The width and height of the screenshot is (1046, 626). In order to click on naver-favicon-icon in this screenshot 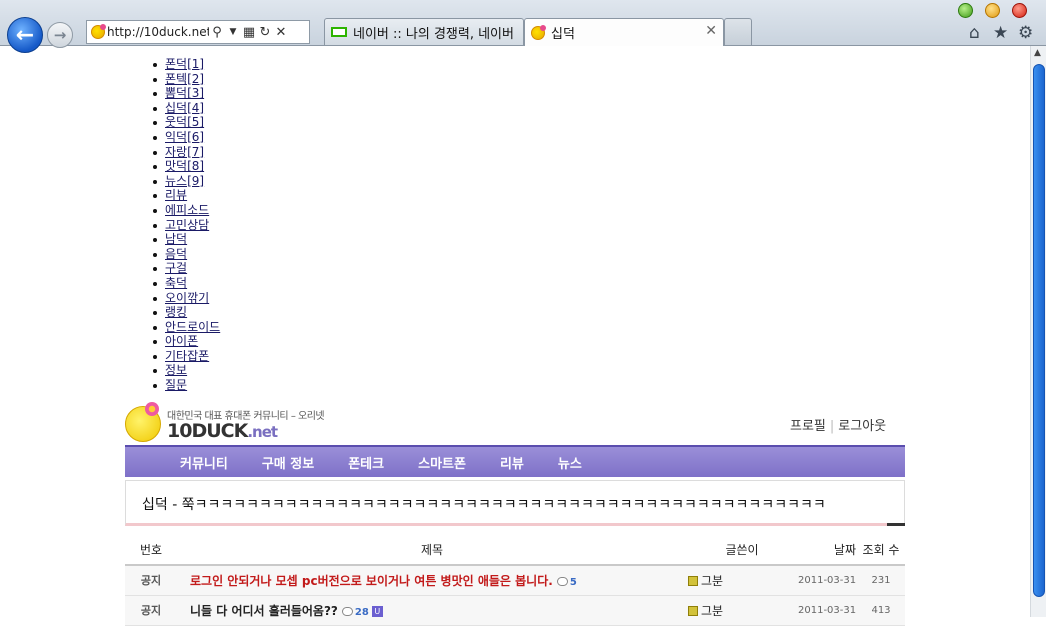, I will do `click(339, 32)`.